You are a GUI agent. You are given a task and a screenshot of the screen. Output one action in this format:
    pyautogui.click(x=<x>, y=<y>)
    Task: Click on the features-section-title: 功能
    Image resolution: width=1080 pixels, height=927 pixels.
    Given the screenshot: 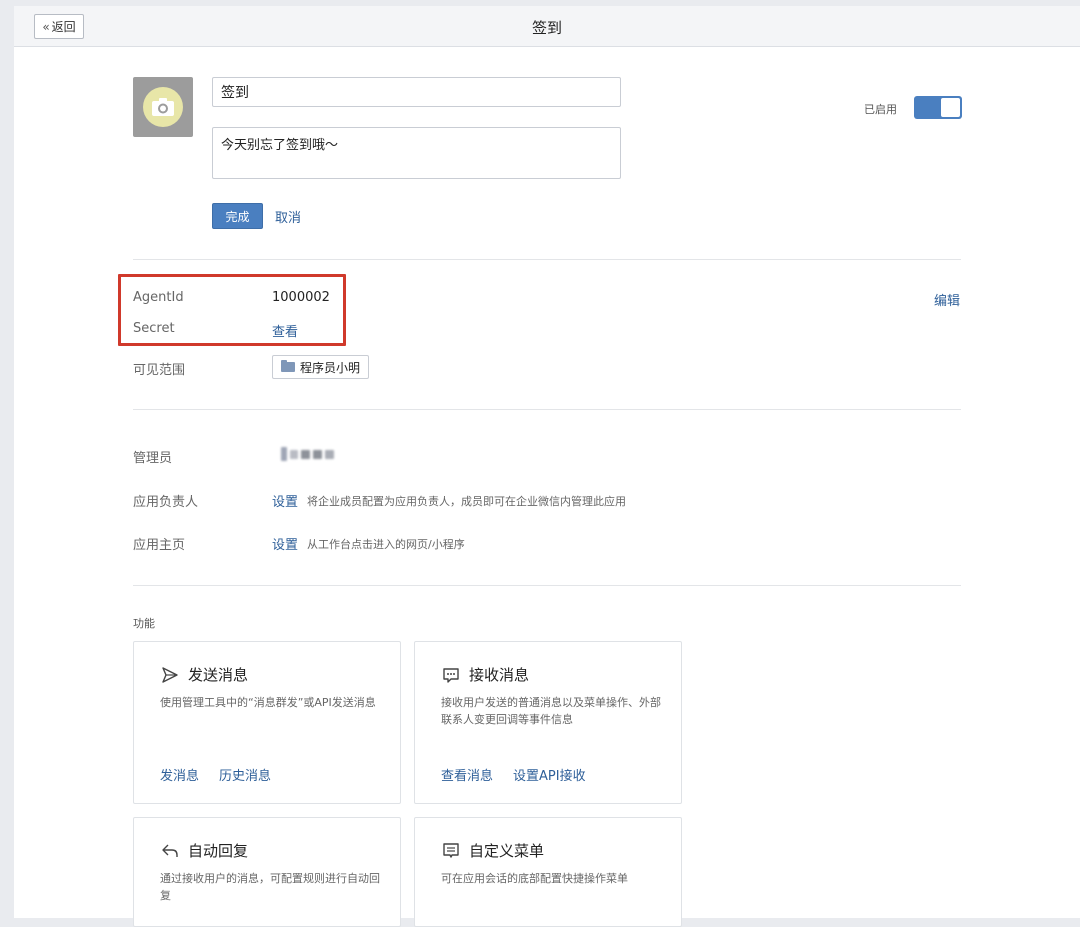 What is the action you would take?
    pyautogui.click(x=144, y=623)
    